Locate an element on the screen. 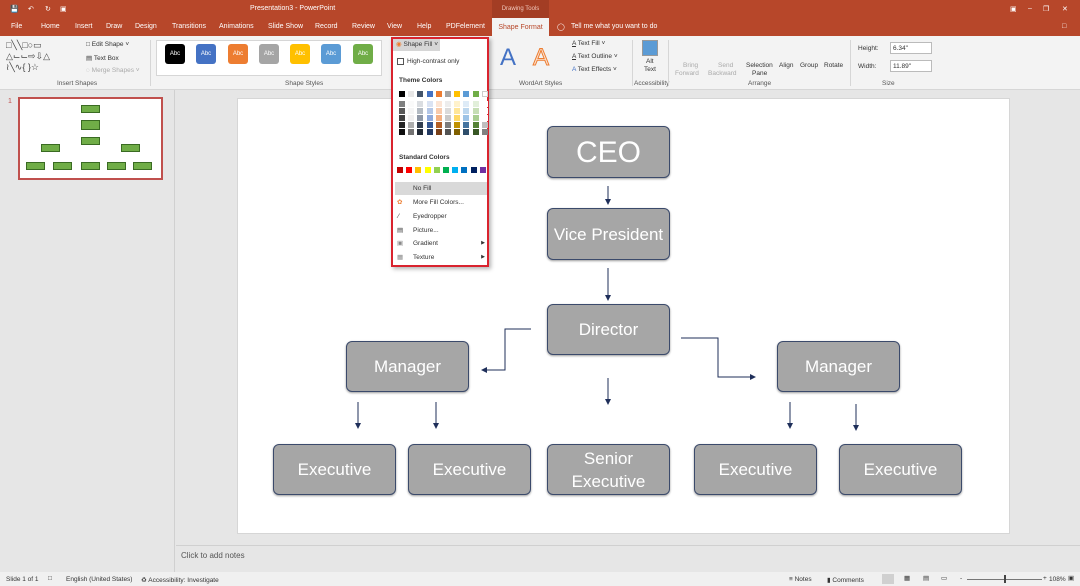 This screenshot has width=1080, height=586. vice-president-box: Vice President is located at coordinates (608, 234).